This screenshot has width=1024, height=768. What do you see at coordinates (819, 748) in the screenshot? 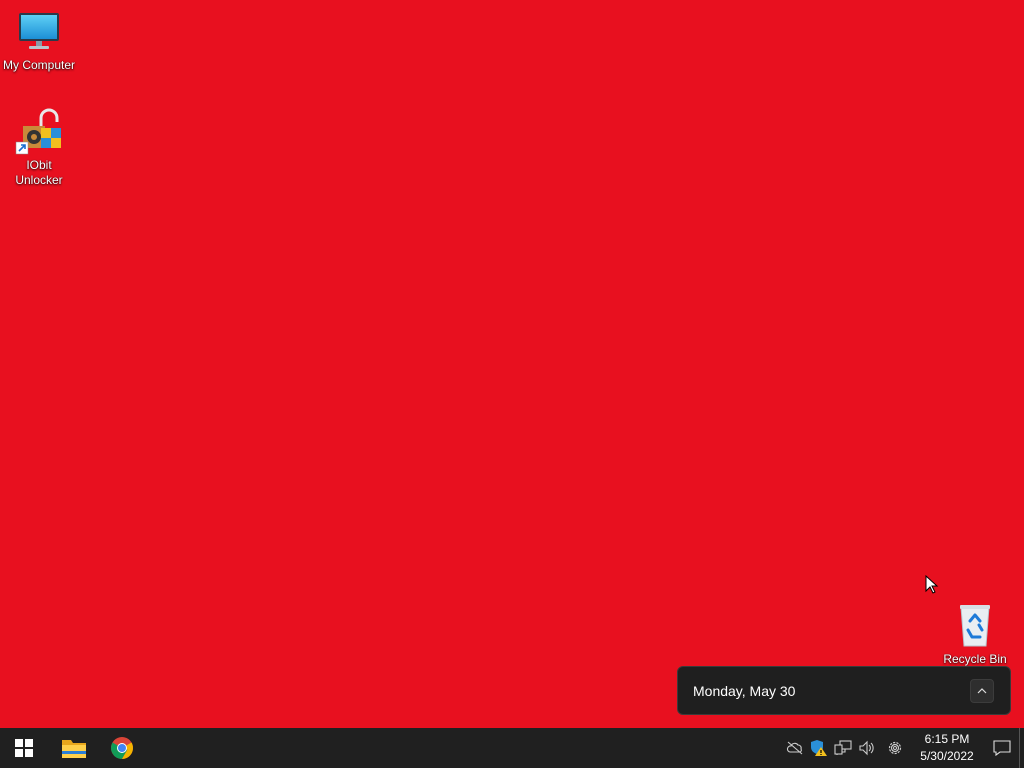
I see `security-warning-icon` at bounding box center [819, 748].